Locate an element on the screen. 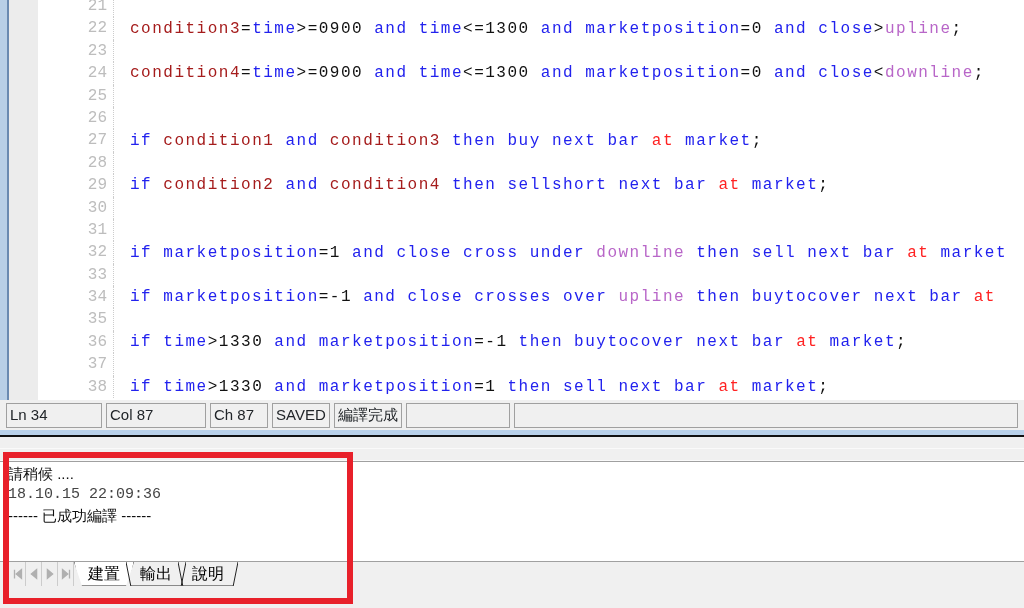 This screenshot has height=608, width=1024. line-number: 34 is located at coordinates (76, 297).